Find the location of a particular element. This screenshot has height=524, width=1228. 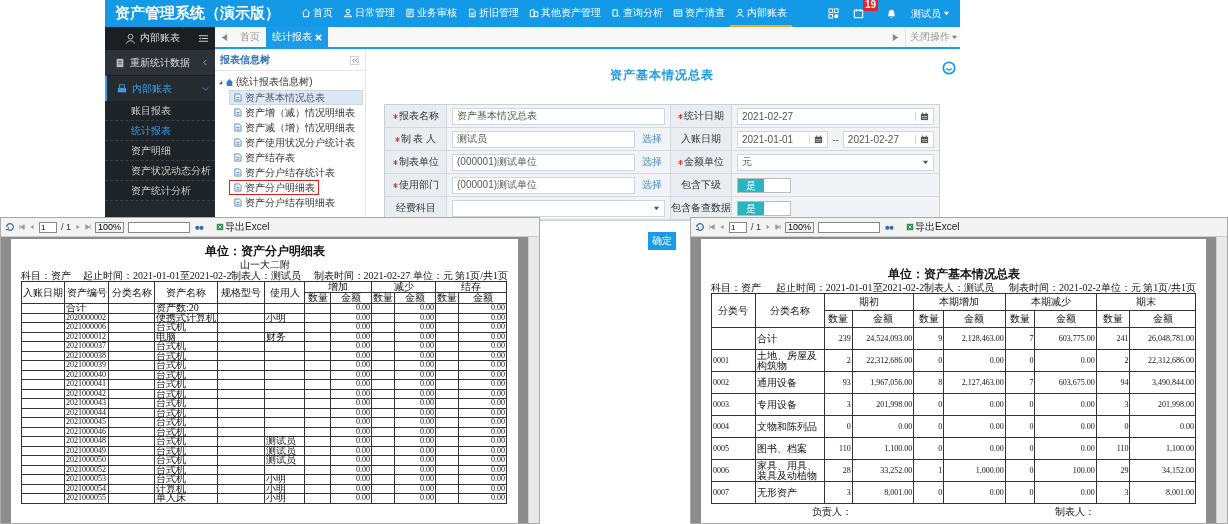

dropdown-field is located at coordinates (558, 208).